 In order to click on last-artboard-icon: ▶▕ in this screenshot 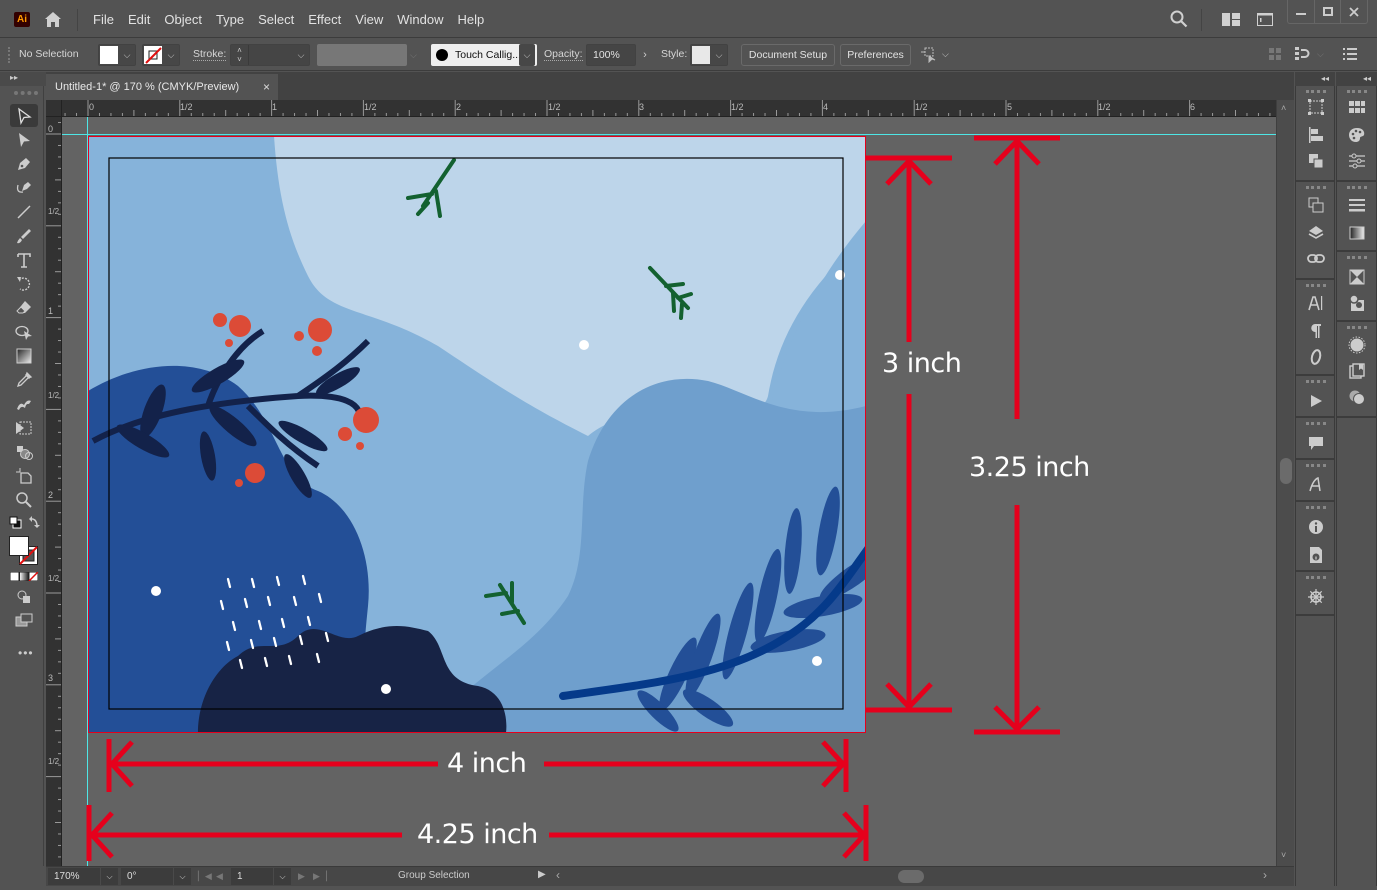, I will do `click(320, 876)`.